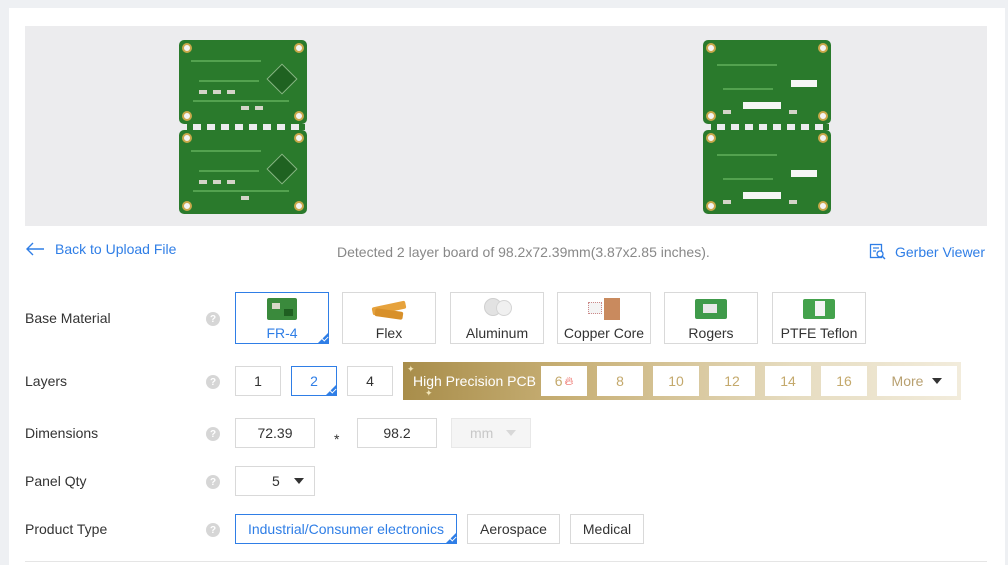 This screenshot has height=565, width=1008. What do you see at coordinates (35, 249) in the screenshot?
I see `arrow-left-icon` at bounding box center [35, 249].